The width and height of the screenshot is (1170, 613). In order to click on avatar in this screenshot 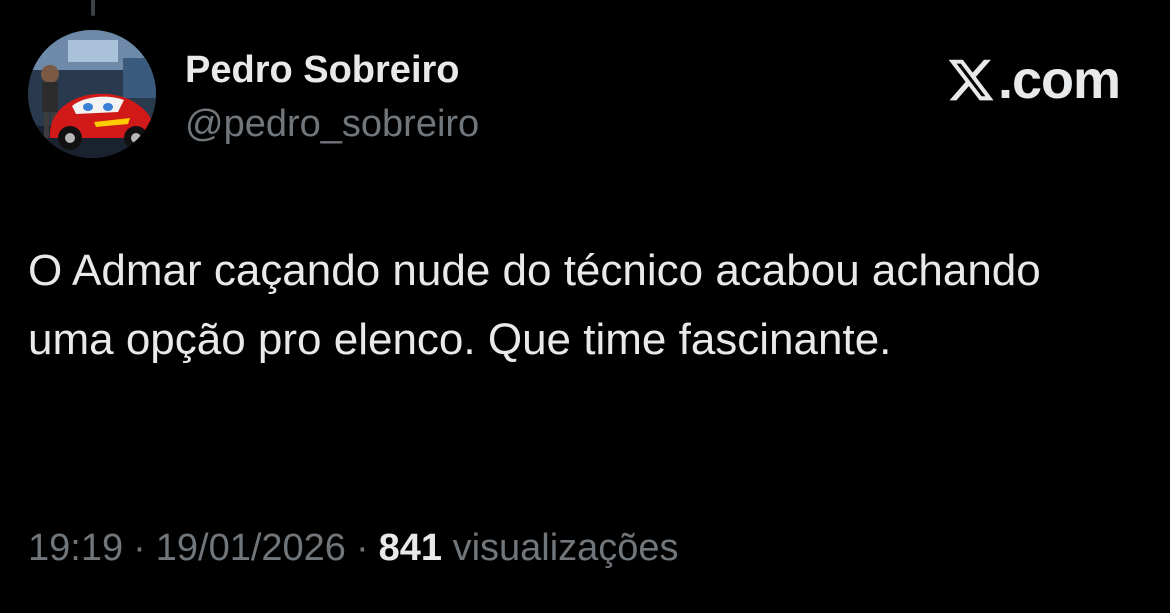, I will do `click(92, 94)`.